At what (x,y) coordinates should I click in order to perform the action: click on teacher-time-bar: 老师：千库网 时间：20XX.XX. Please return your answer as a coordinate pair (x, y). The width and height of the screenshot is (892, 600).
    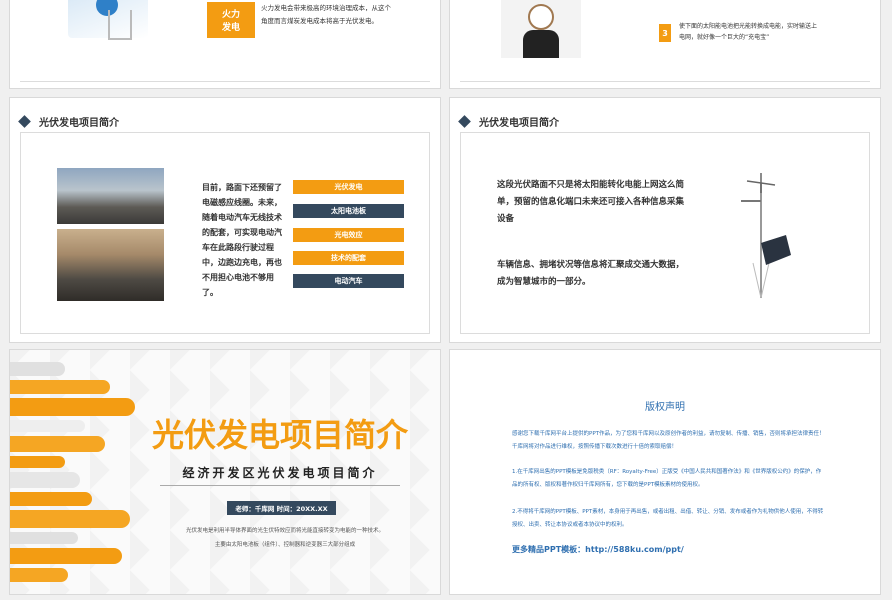
    Looking at the image, I should click on (281, 508).